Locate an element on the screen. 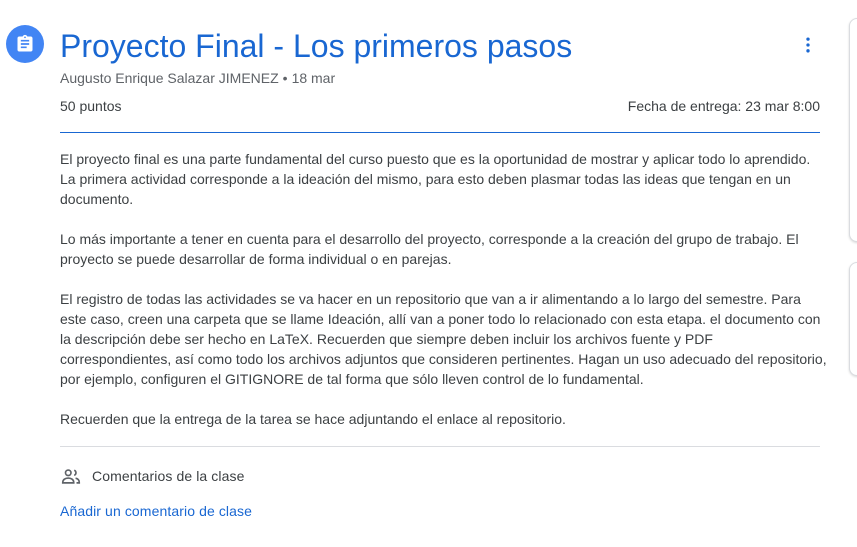 This screenshot has height=547, width=857. points-label: 50 puntos is located at coordinates (91, 106).